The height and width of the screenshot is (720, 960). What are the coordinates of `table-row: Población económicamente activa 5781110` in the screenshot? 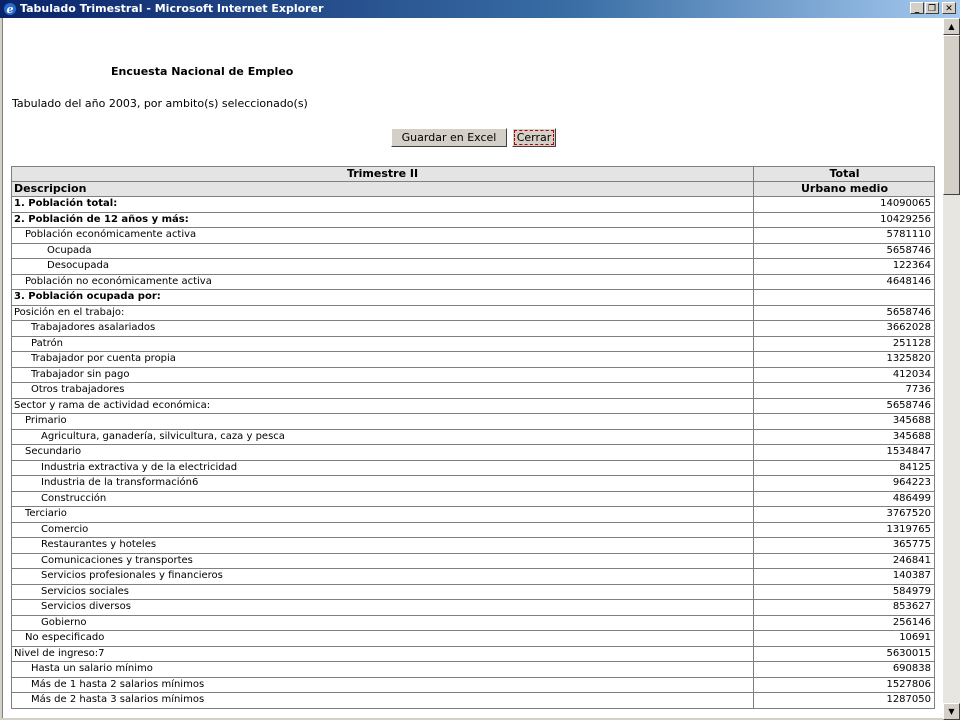 It's located at (473, 236).